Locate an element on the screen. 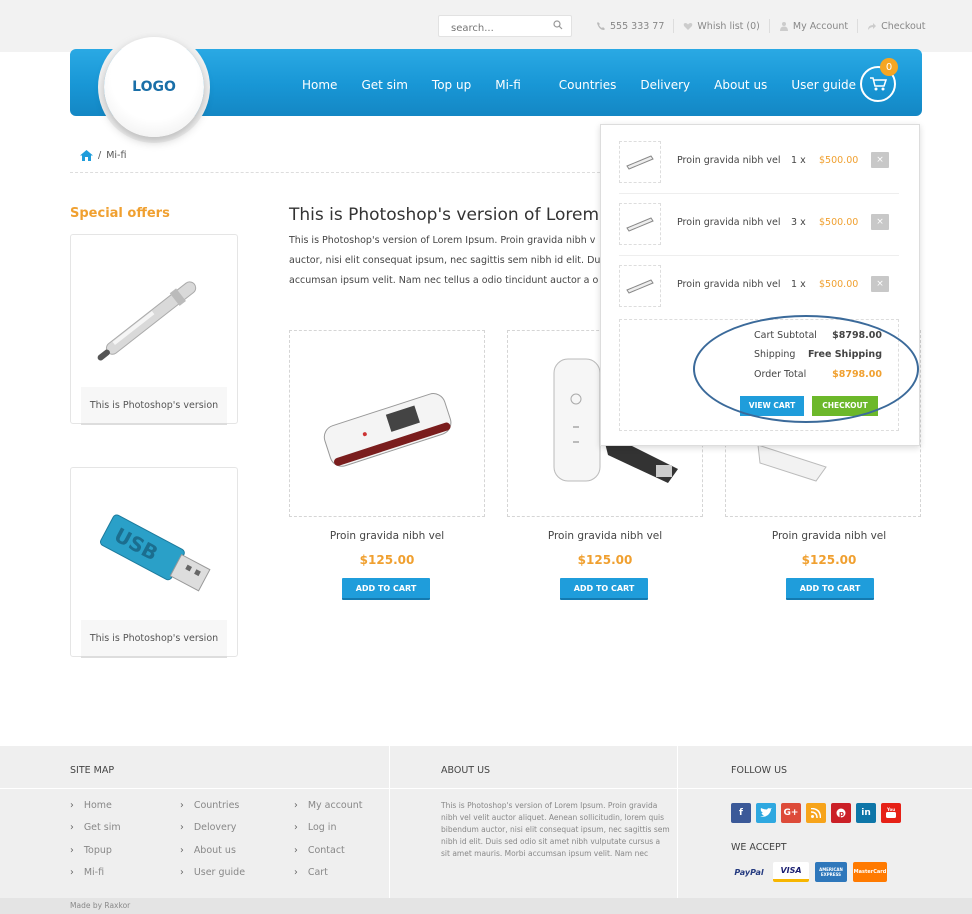 The height and width of the screenshot is (914, 972). svg-text: You is located at coordinates (890, 809).